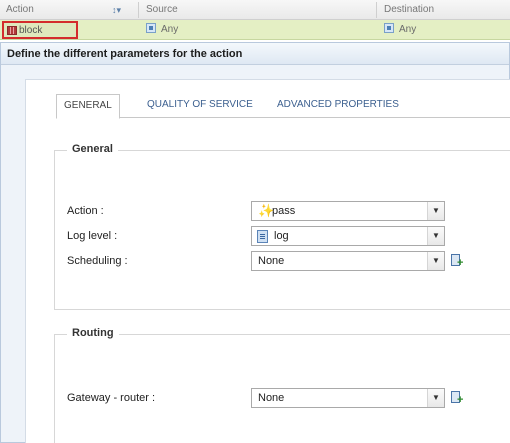 The height and width of the screenshot is (443, 510). Describe the element at coordinates (408, 29) in the screenshot. I see `destination-value: Any` at that location.